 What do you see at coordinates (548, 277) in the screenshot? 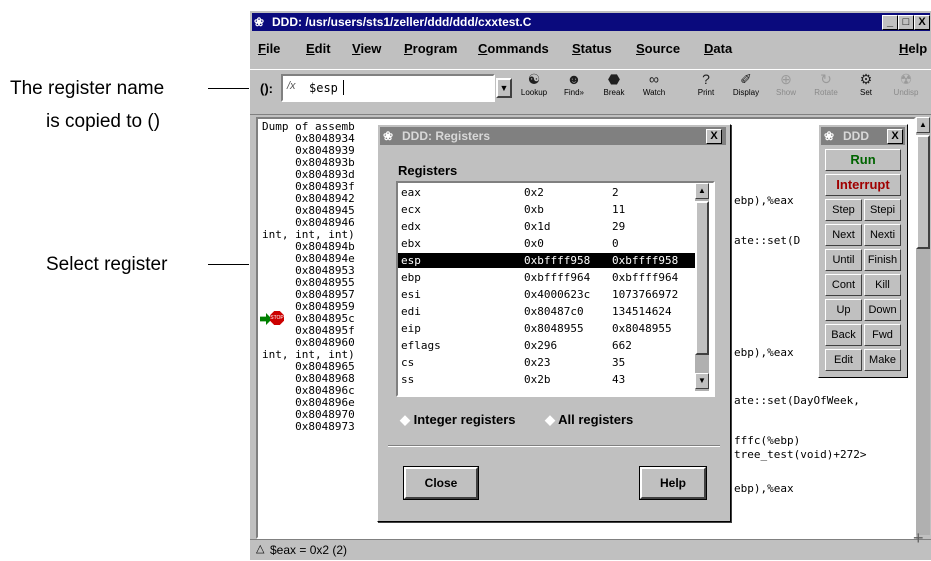
I see `register-row-ebp: ebp 0xbffff964 0xbffff964` at bounding box center [548, 277].